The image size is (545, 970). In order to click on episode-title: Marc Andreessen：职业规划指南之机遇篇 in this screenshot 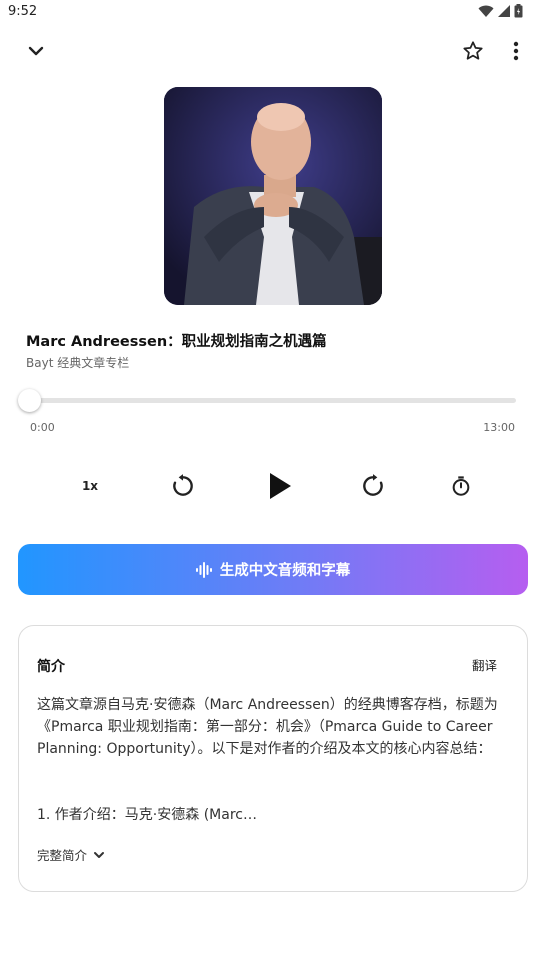, I will do `click(176, 342)`.